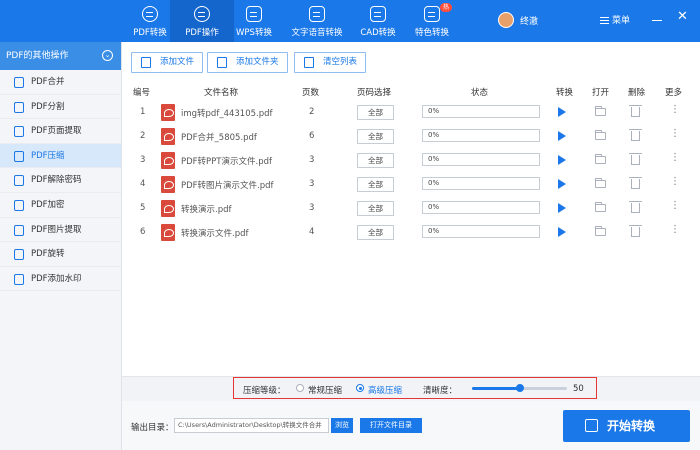 This screenshot has height=450, width=700. I want to click on column-header-status: 状态, so click(480, 93).